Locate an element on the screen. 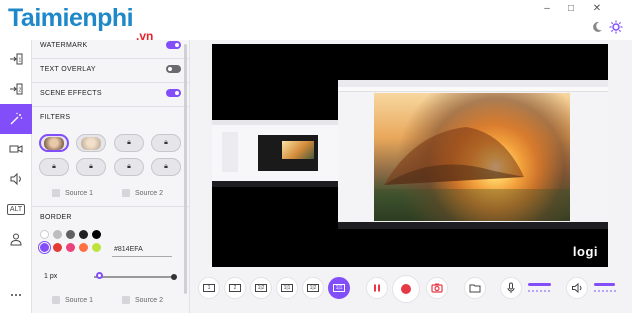 The width and height of the screenshot is (632, 313). input-2-icon: 2 is located at coordinates (16, 89).